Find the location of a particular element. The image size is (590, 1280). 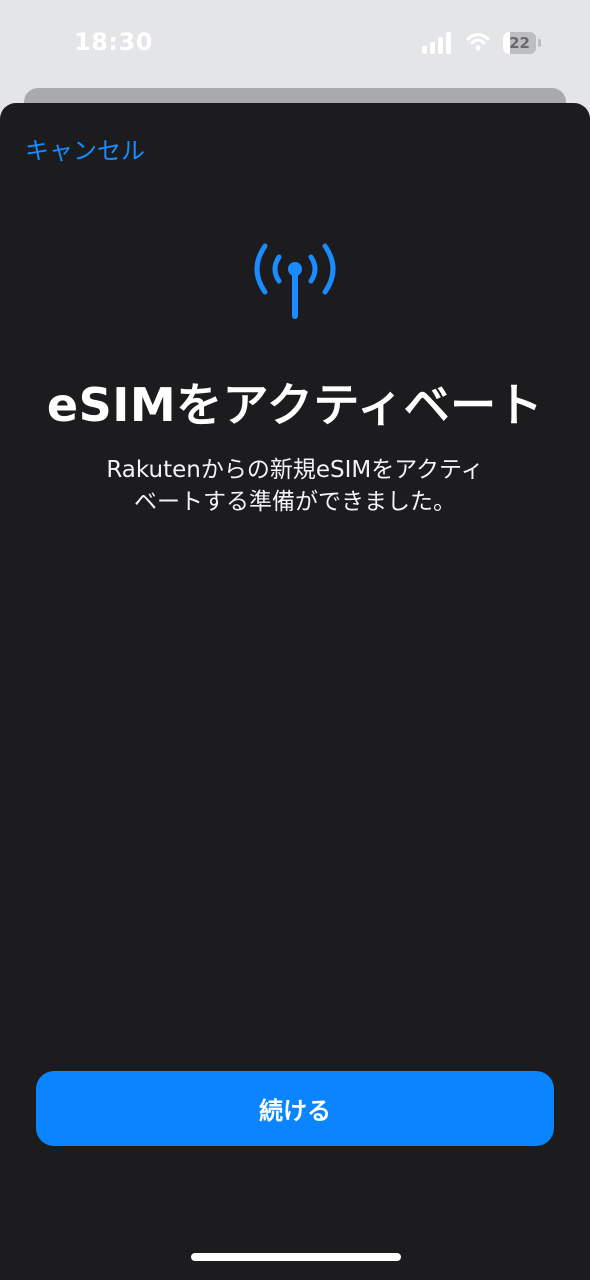

cancel-button: キャンセル is located at coordinates (85, 148).